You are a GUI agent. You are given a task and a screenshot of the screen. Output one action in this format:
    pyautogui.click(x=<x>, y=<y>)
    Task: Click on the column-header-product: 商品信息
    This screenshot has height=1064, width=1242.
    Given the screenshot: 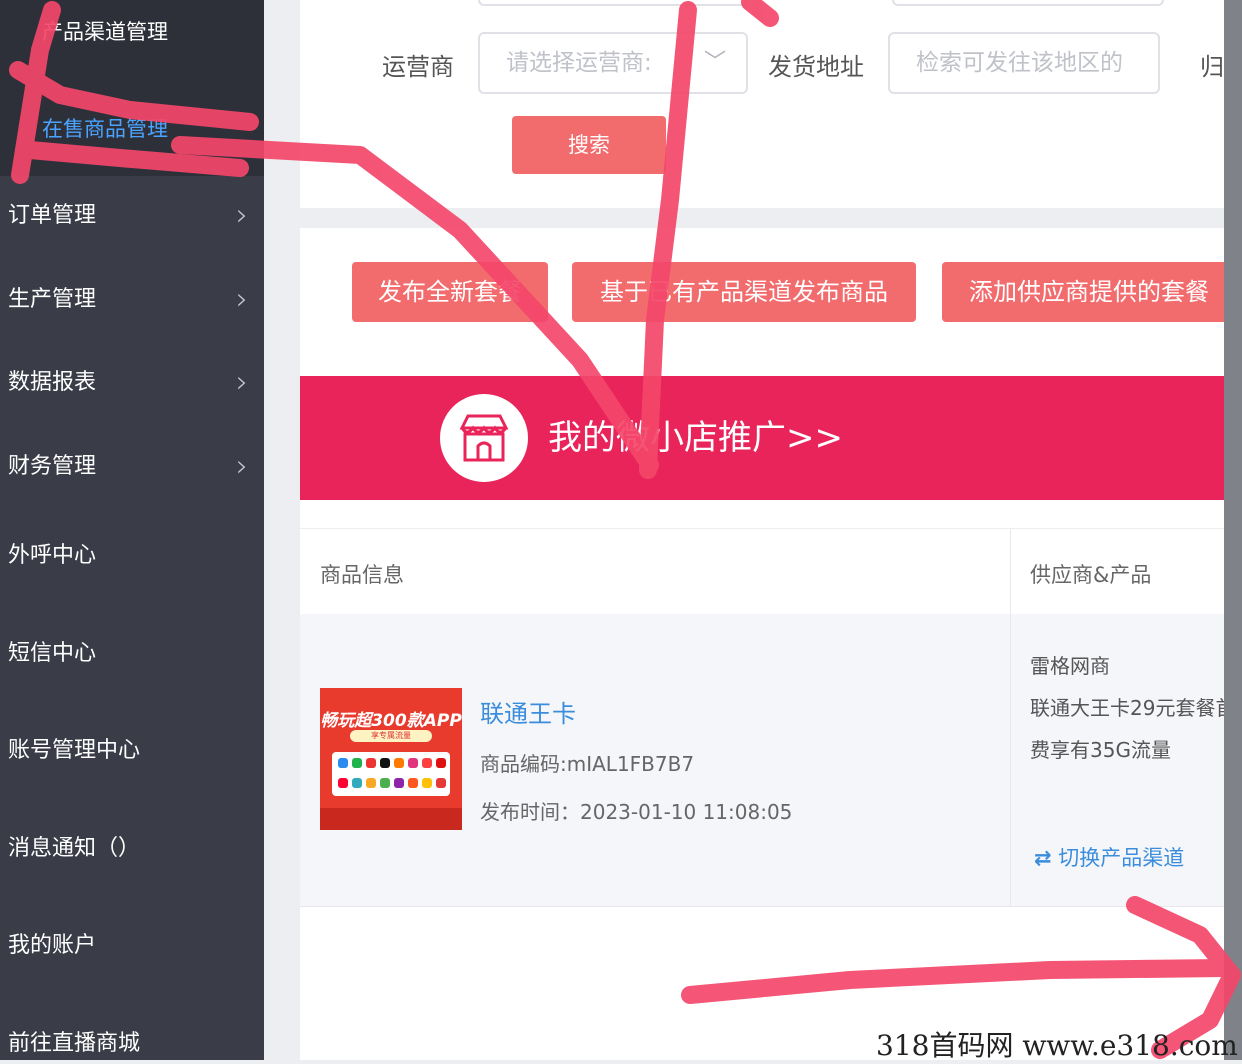 What is the action you would take?
    pyautogui.click(x=362, y=575)
    